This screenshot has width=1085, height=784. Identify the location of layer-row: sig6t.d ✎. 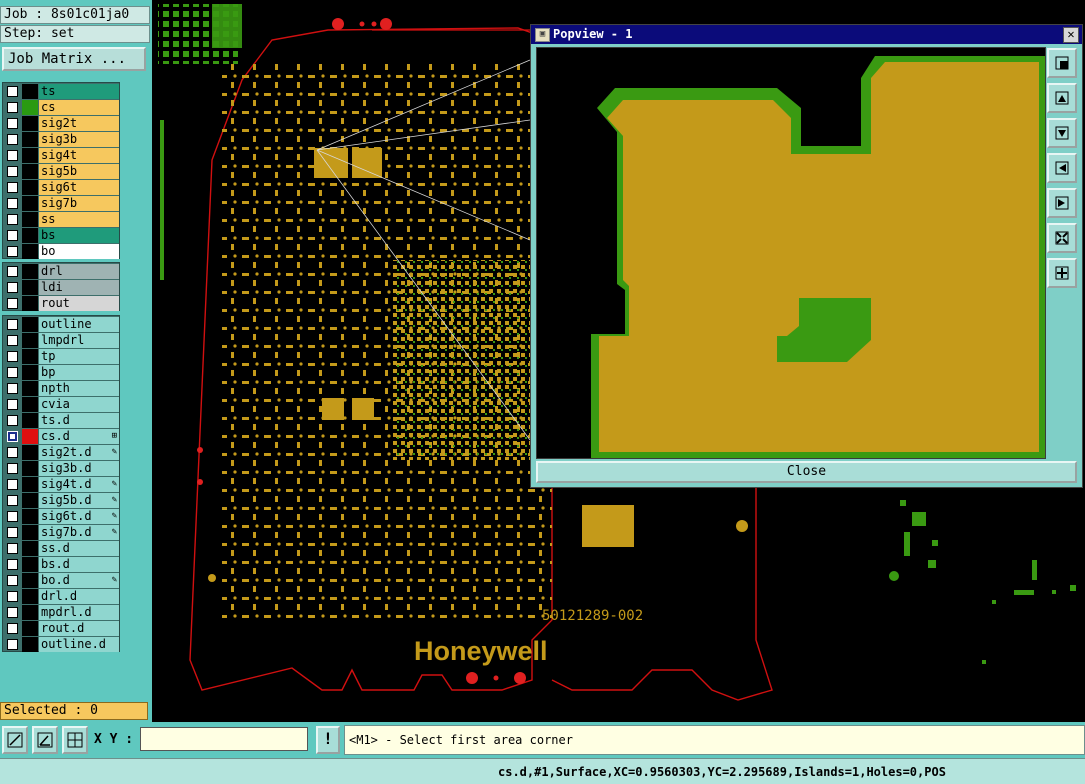
(61, 516).